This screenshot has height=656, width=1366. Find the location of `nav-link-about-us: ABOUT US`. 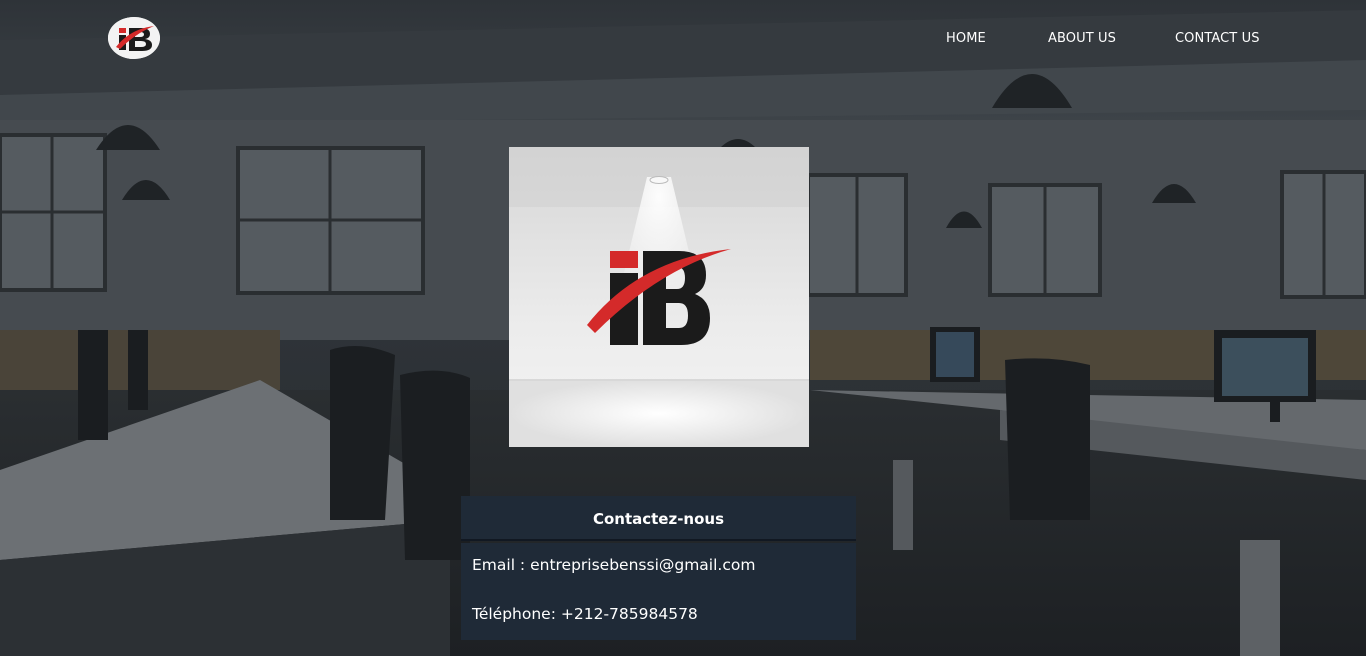

nav-link-about-us: ABOUT US is located at coordinates (1082, 38).